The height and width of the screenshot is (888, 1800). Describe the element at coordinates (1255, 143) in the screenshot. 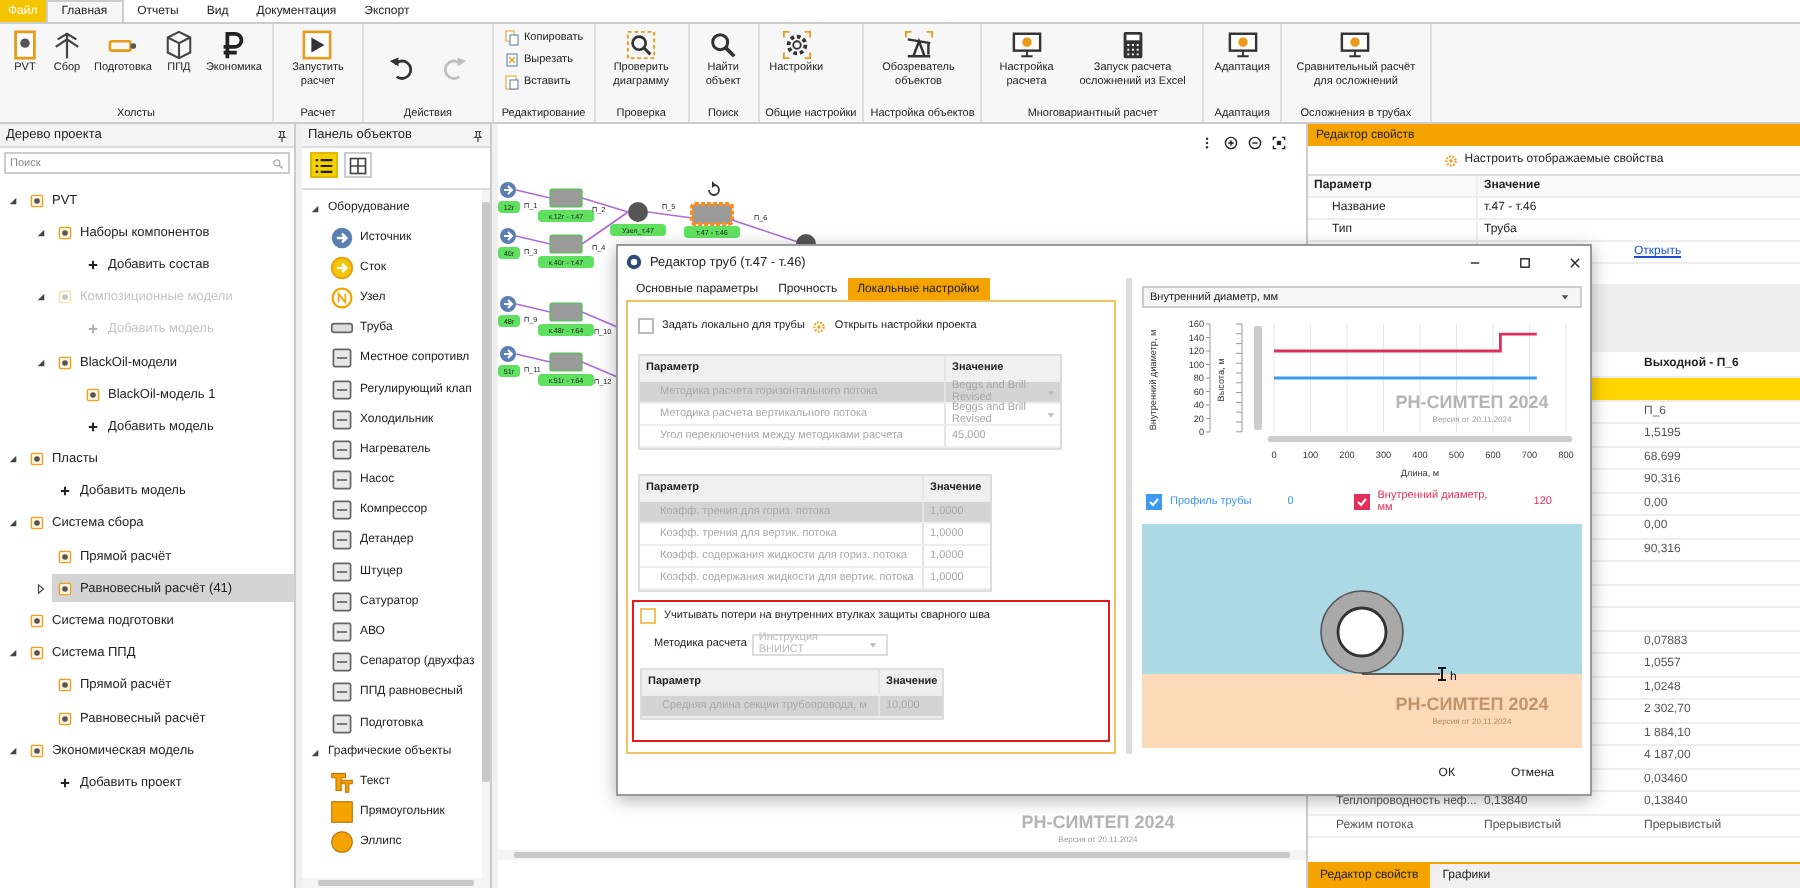

I see `zoom-out-icon` at that location.